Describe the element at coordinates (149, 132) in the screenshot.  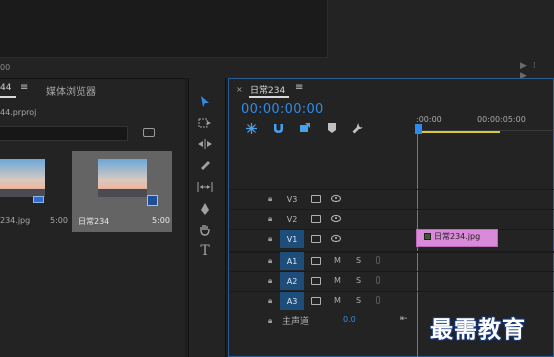
I see `find-icon` at that location.